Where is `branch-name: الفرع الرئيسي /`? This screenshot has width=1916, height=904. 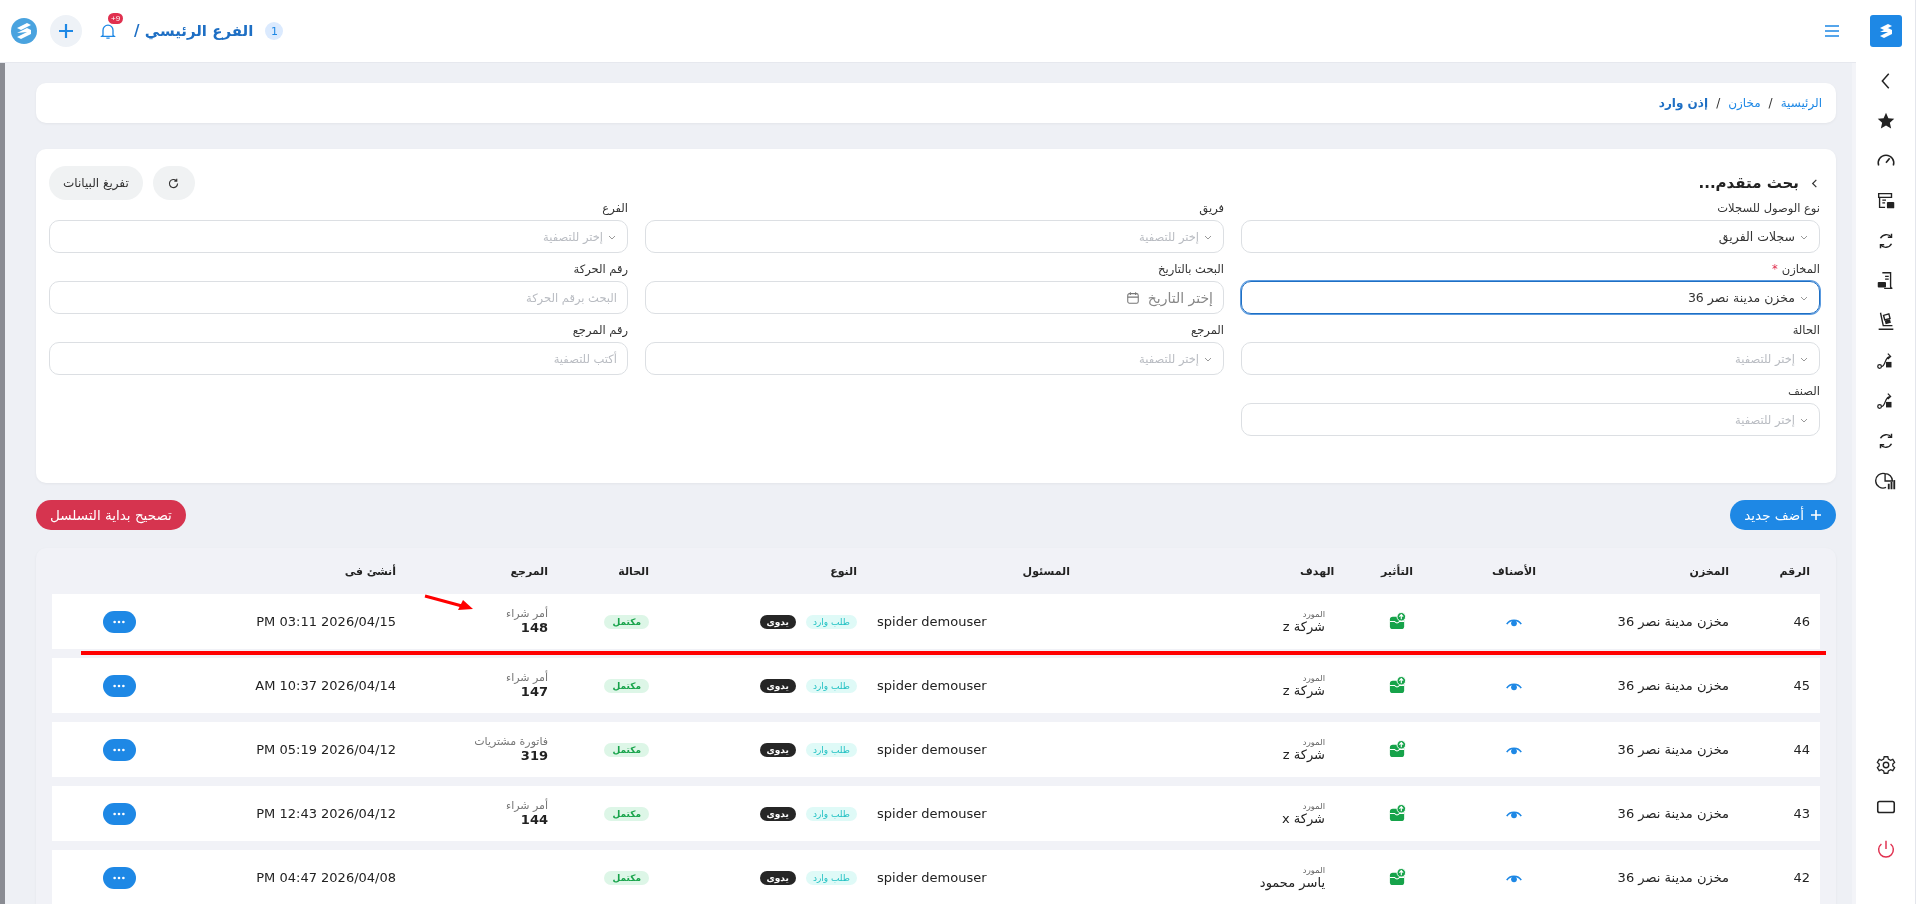
branch-name: الفرع الرئيسي / is located at coordinates (194, 31).